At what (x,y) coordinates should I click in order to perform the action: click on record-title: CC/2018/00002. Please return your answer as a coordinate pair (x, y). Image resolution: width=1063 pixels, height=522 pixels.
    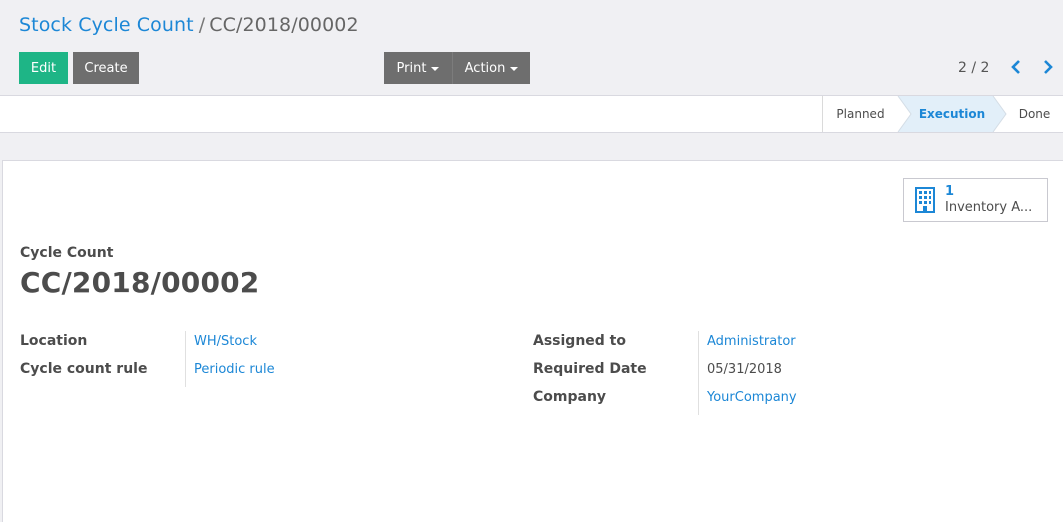
    Looking at the image, I should click on (140, 282).